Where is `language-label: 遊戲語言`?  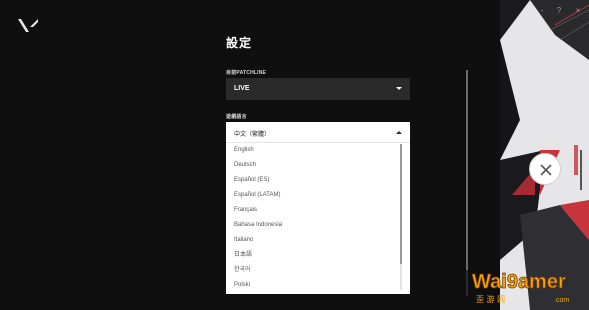
language-label: 遊戲語言 is located at coordinates (236, 117).